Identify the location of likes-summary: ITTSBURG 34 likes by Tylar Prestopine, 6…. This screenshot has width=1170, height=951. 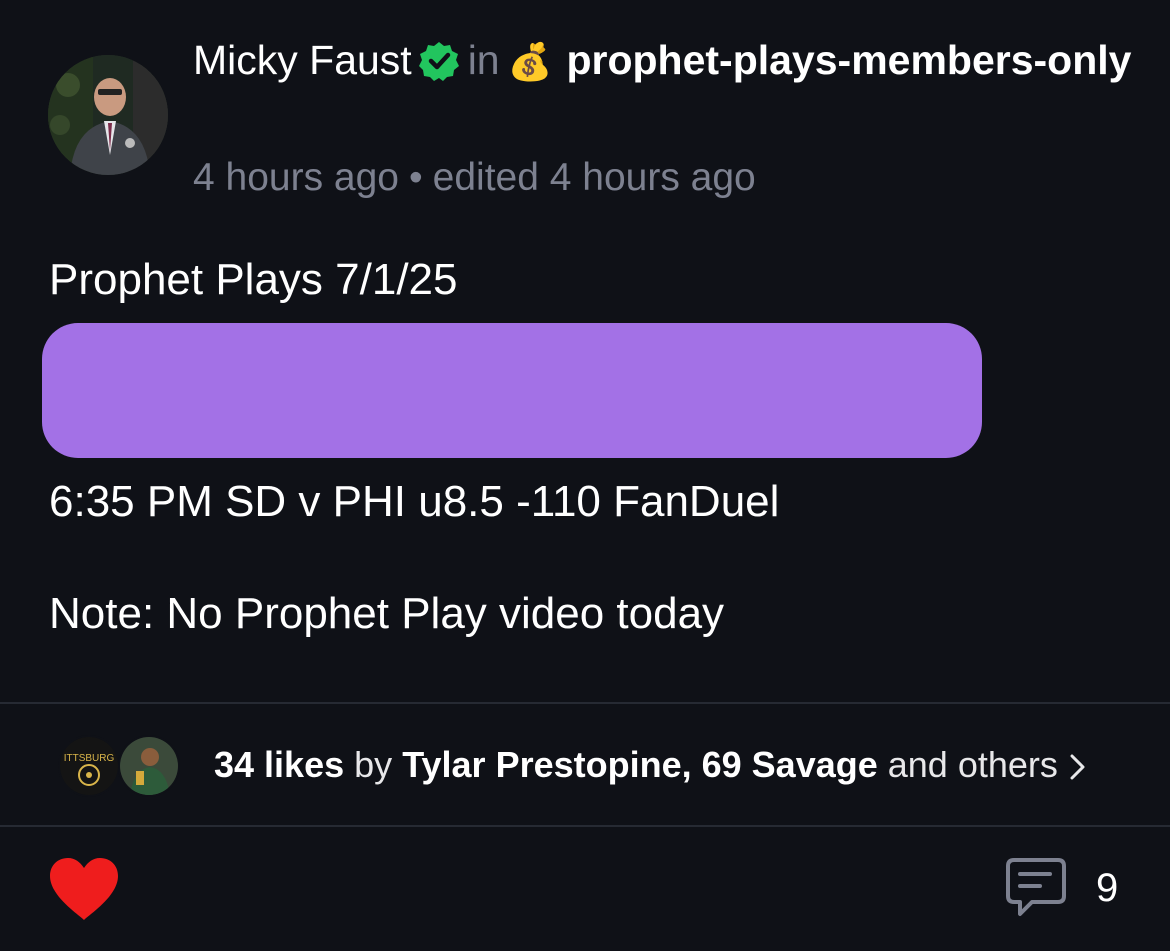
(585, 765).